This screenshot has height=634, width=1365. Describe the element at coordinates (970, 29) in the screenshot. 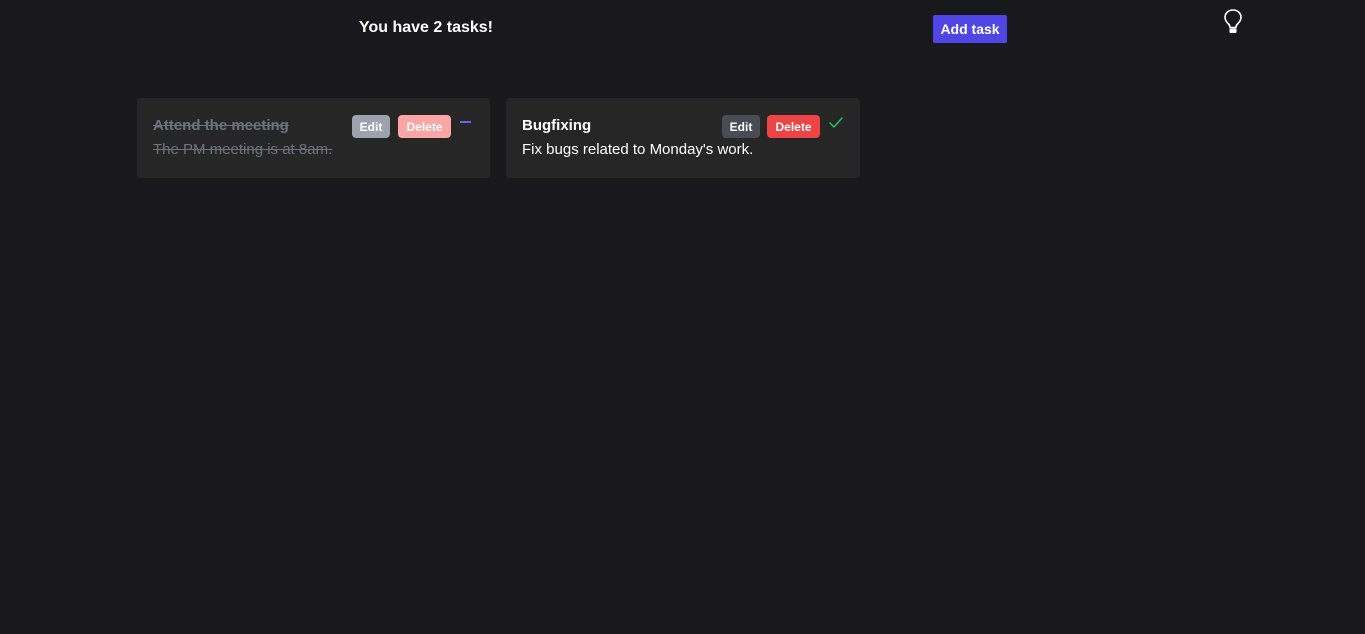

I see `add-task-button: Add task` at that location.